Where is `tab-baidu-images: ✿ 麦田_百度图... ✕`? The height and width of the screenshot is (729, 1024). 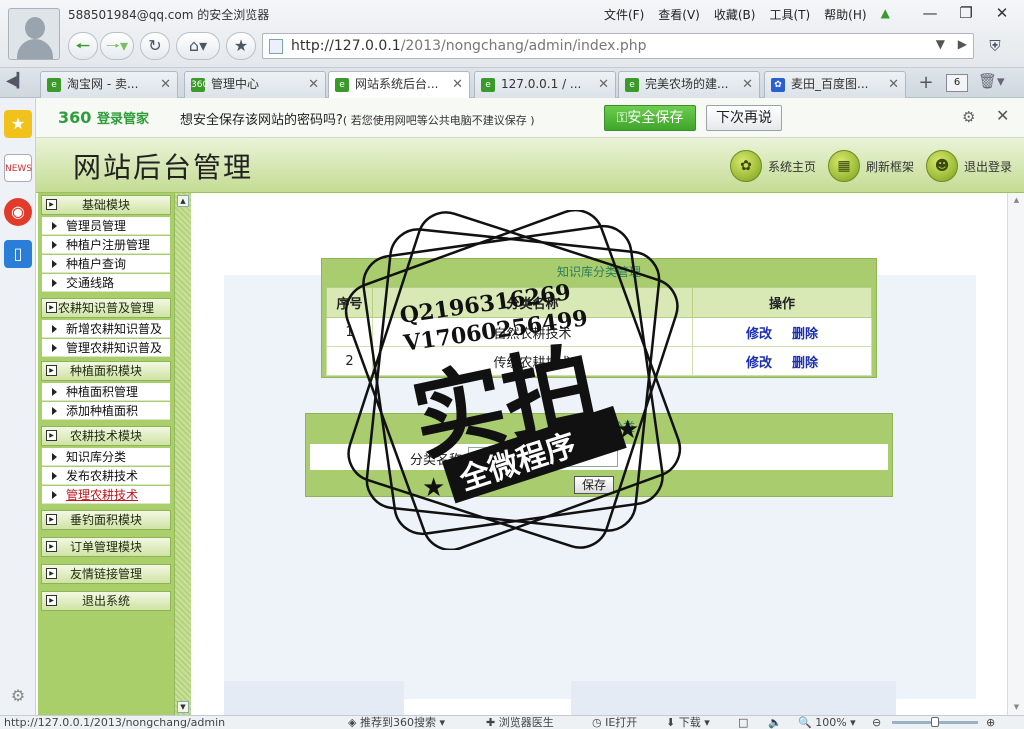 tab-baidu-images: ✿ 麦田_百度图... ✕ is located at coordinates (835, 84).